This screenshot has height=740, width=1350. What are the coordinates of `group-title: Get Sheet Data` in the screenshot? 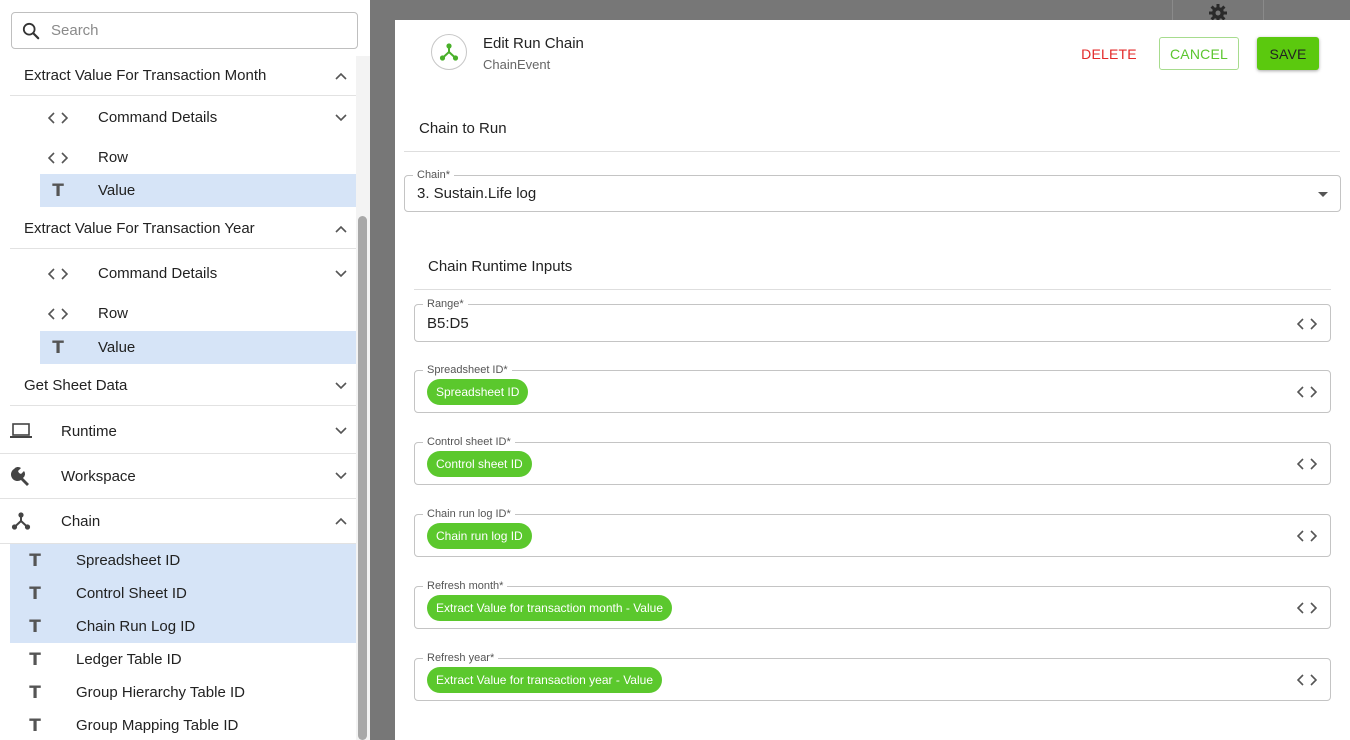 It's located at (76, 385).